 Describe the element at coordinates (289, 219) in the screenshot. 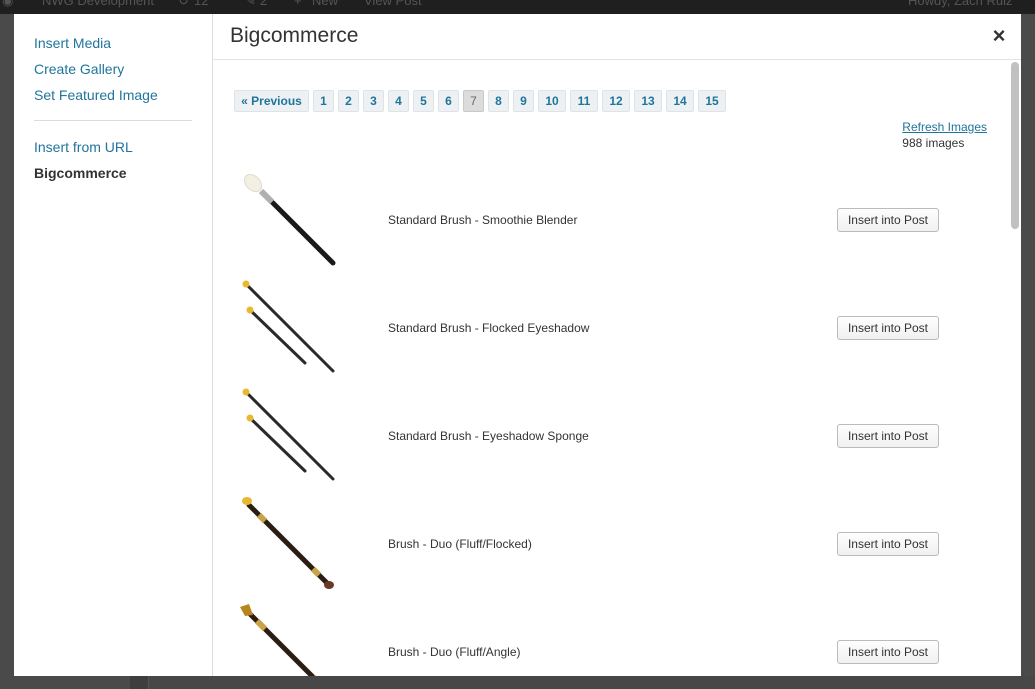

I see `fluffy-brush-icon` at that location.